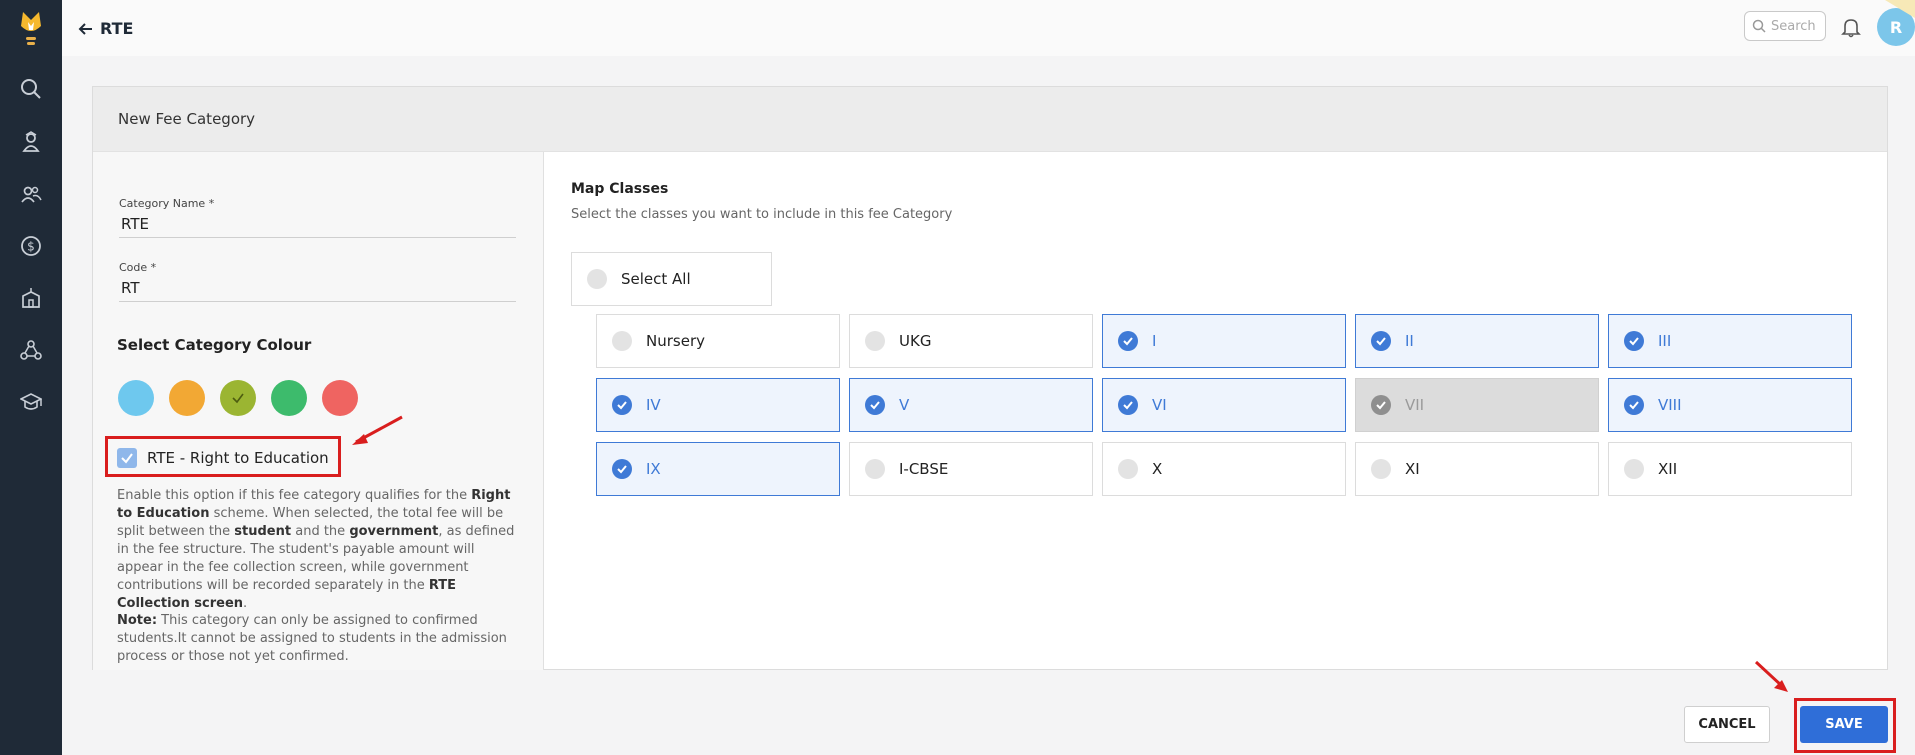  I want to click on search-box, so click(1785, 26).